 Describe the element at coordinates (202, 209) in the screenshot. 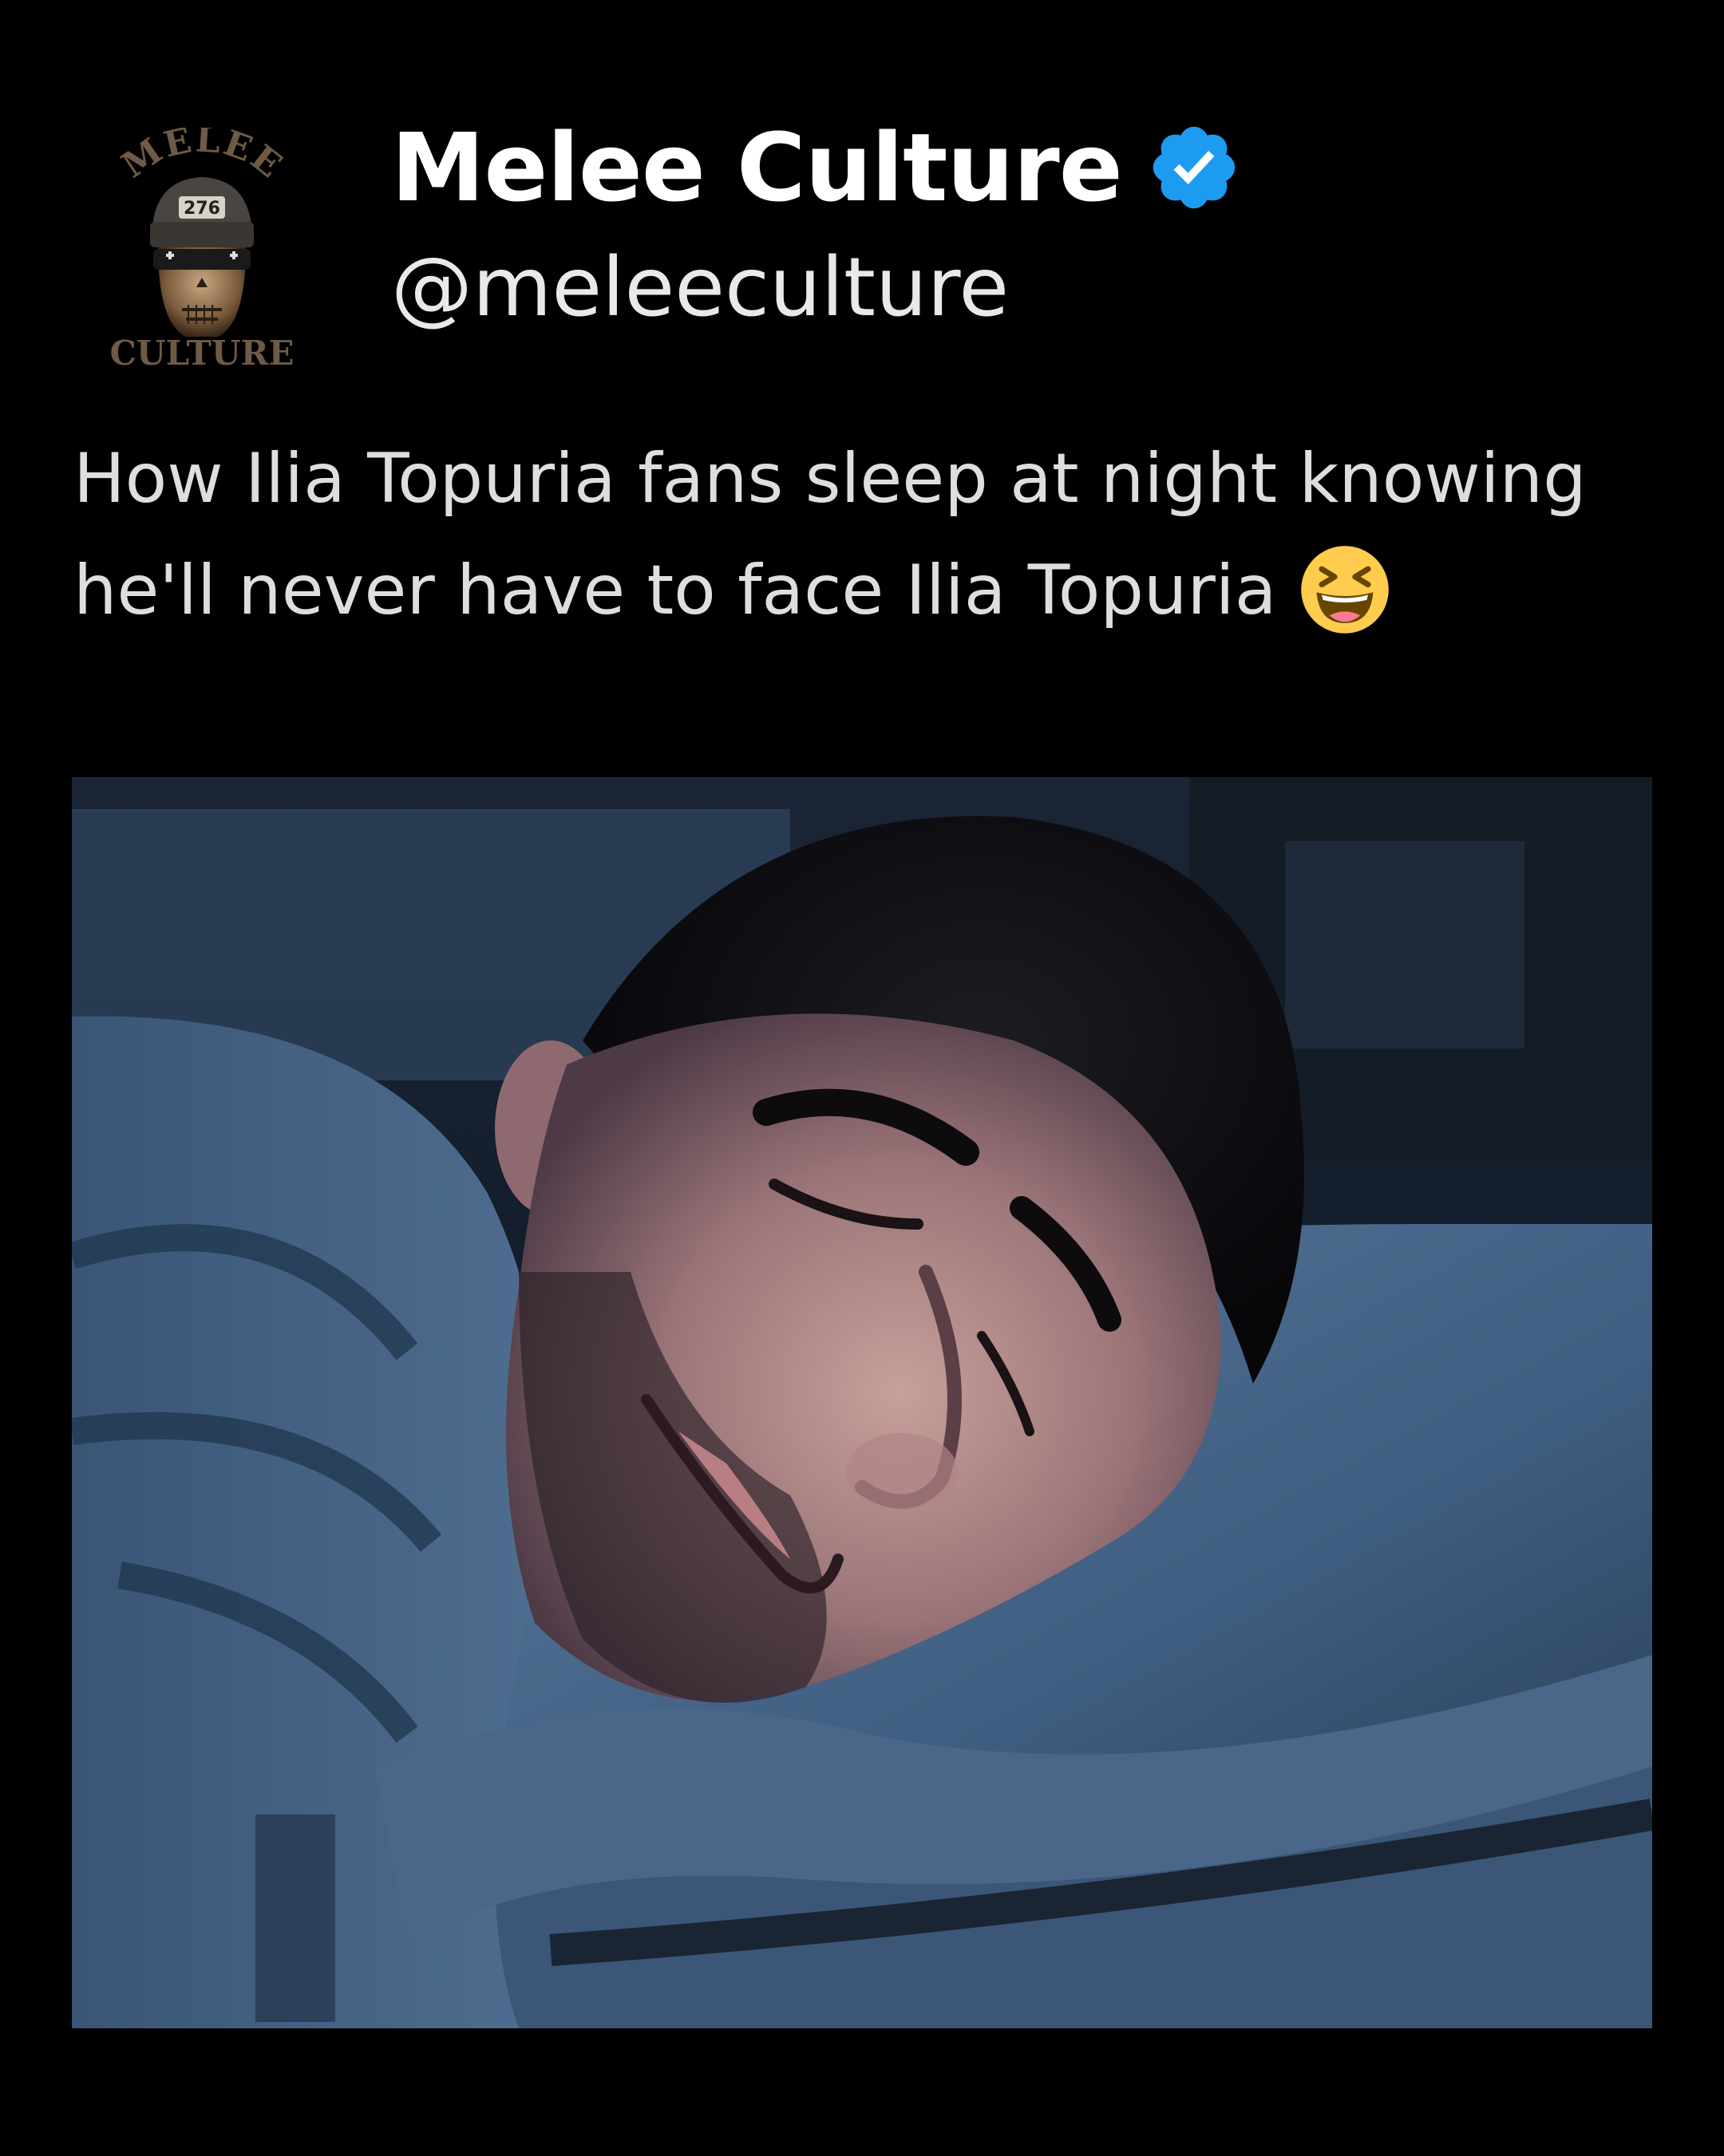

I see `svg-text: 276` at that location.